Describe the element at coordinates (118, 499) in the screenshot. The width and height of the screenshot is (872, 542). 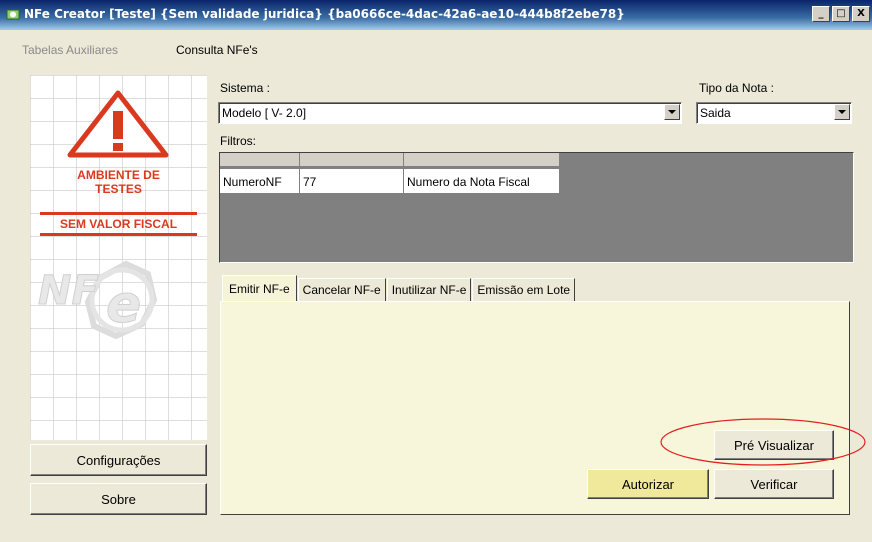
I see `sobre-button: Sobre` at that location.